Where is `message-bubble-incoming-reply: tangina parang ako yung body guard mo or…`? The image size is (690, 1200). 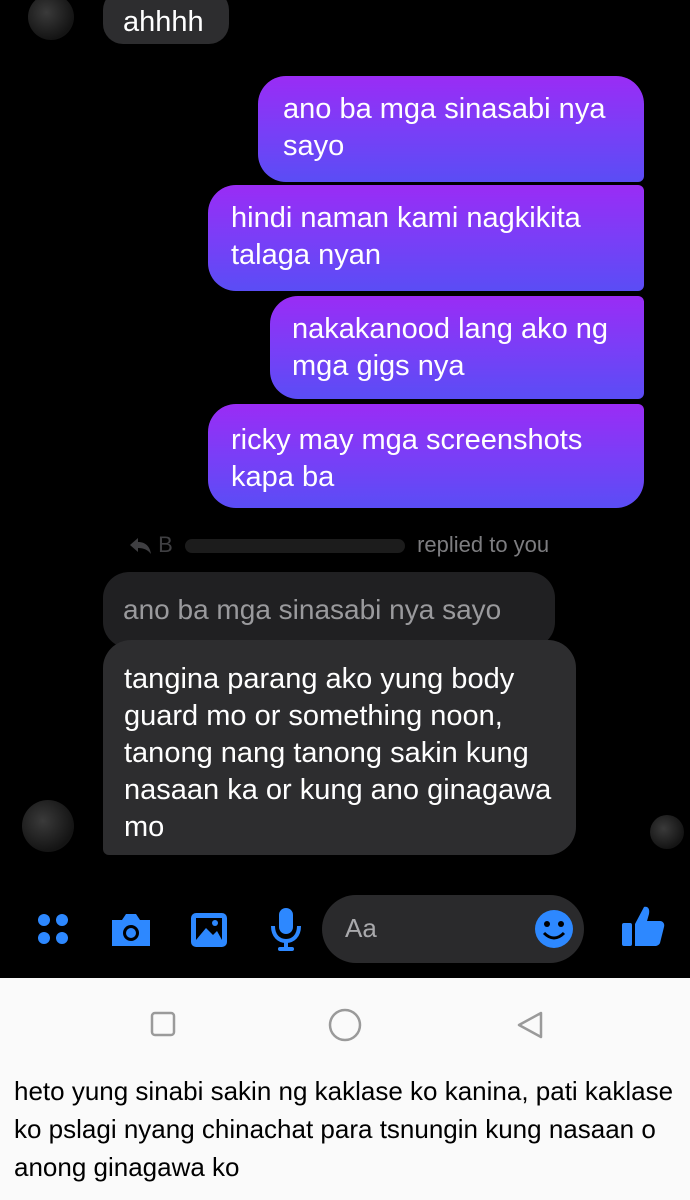
message-bubble-incoming-reply: tangina parang ako yung body guard mo or… is located at coordinates (339, 747).